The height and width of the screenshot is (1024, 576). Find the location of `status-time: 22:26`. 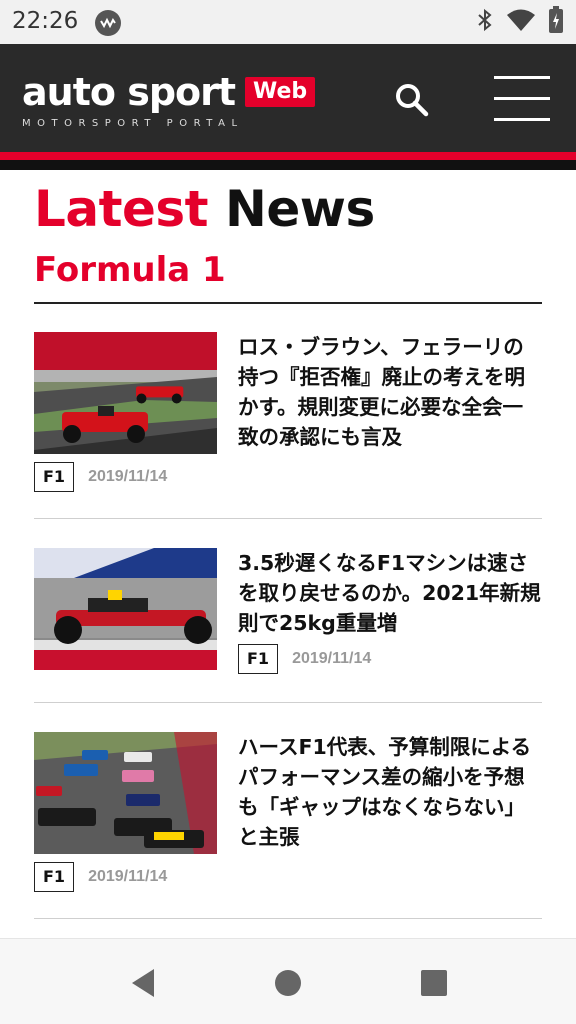

status-time: 22:26 is located at coordinates (45, 21).